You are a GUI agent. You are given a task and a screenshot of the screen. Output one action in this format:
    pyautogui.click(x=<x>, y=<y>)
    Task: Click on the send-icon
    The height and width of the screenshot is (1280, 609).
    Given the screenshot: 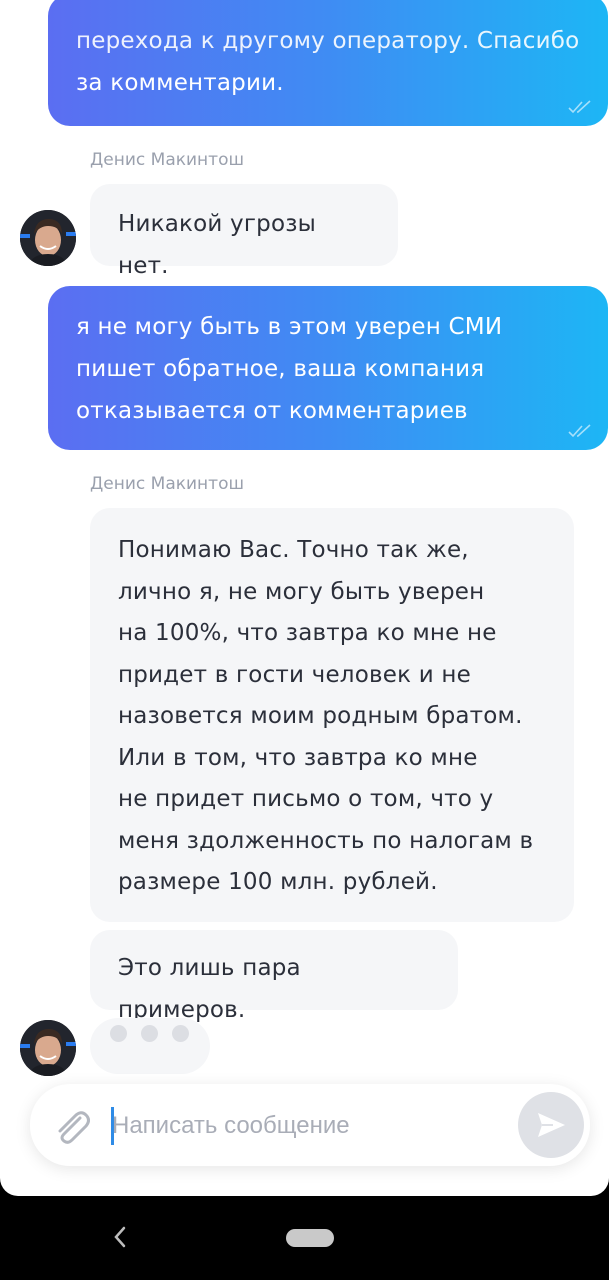 What is the action you would take?
    pyautogui.click(x=551, y=1125)
    